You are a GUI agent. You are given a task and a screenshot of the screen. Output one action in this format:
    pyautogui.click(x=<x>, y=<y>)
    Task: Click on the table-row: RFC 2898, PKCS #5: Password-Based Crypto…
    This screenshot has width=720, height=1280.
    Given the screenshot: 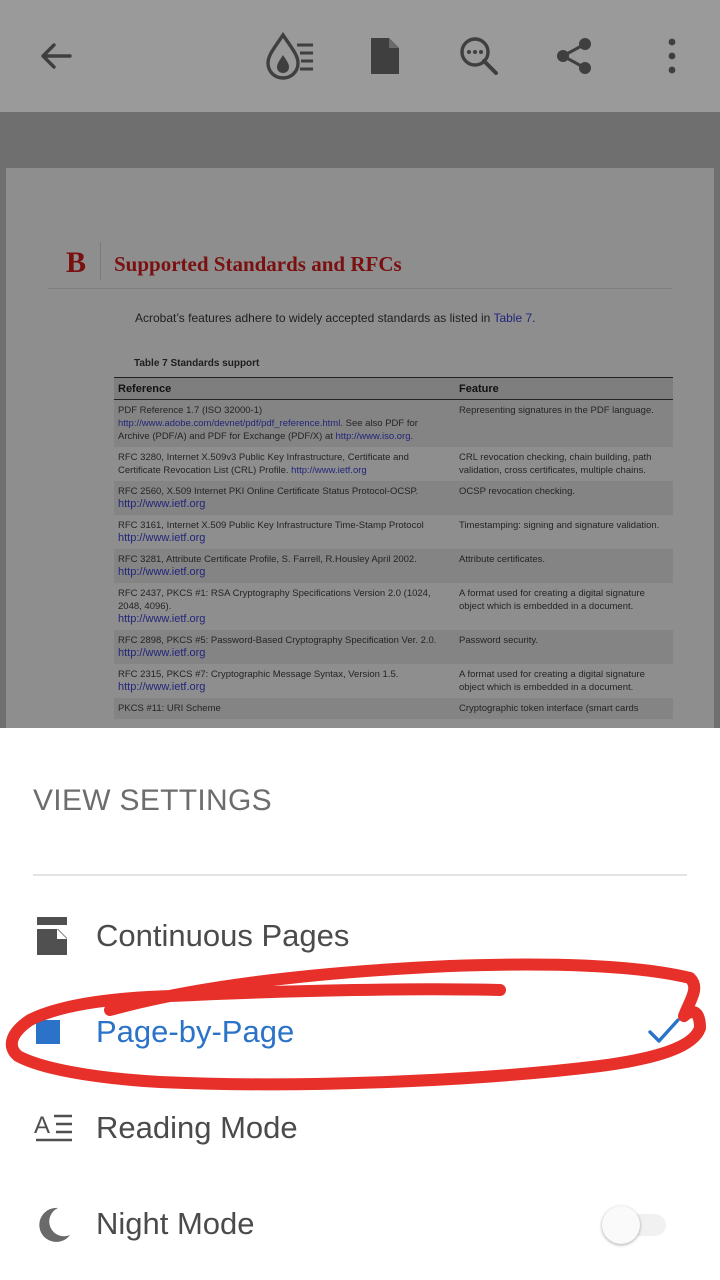 What is the action you would take?
    pyautogui.click(x=393, y=647)
    